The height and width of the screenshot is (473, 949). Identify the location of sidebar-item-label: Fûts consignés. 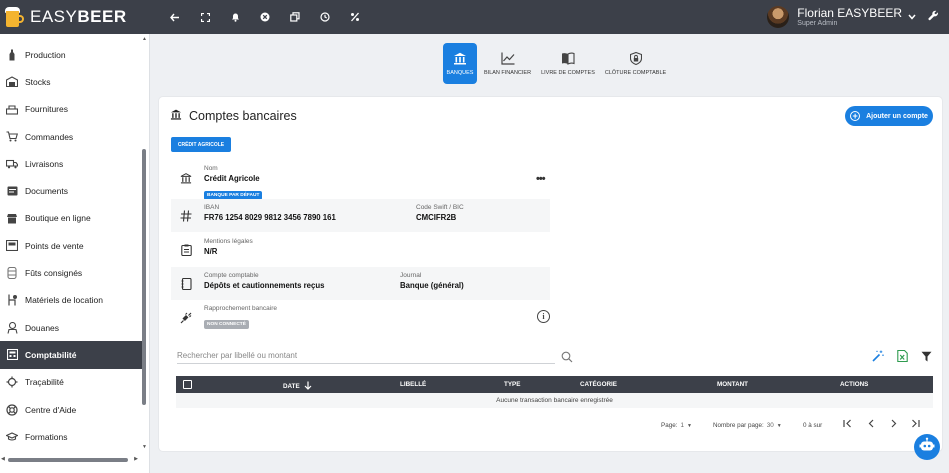
(54, 273).